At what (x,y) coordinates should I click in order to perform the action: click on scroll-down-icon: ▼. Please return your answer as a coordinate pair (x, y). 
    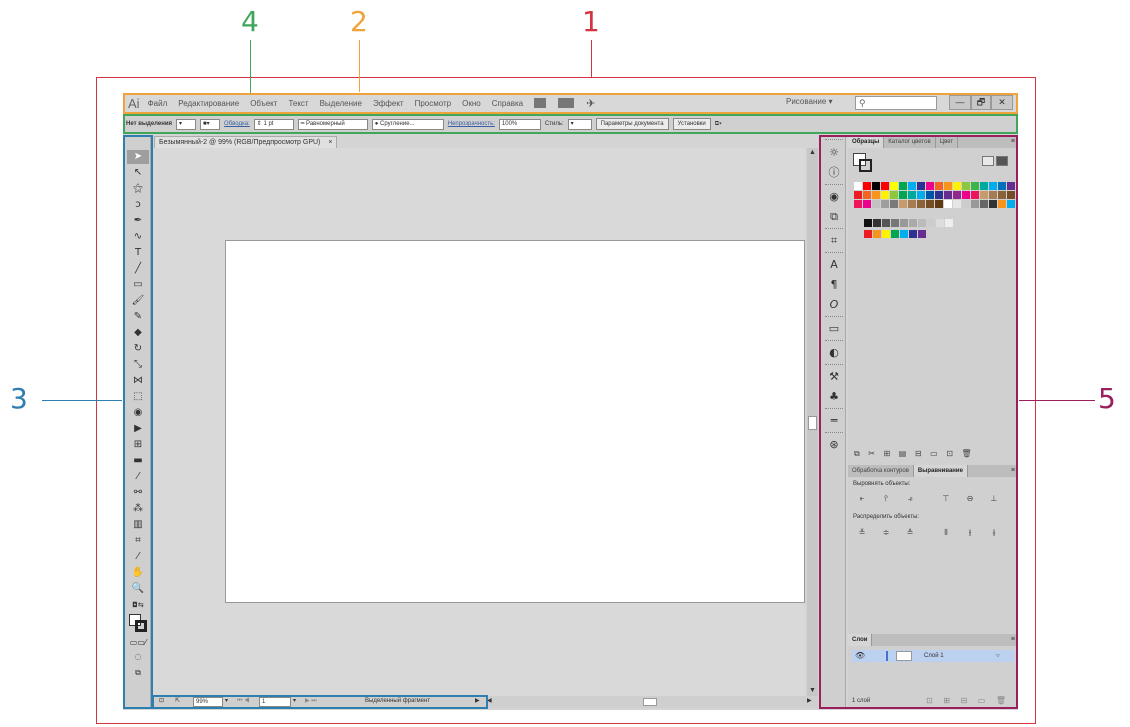
    Looking at the image, I should click on (812, 691).